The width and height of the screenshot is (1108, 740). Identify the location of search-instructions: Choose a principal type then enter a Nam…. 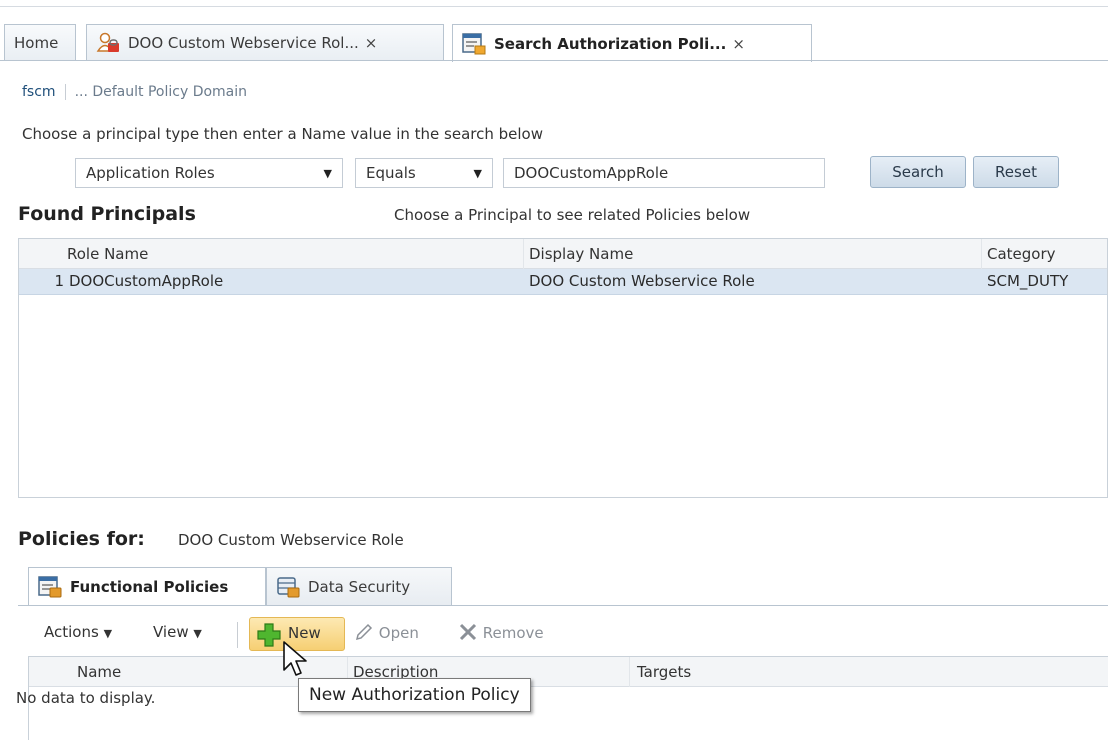
(282, 134).